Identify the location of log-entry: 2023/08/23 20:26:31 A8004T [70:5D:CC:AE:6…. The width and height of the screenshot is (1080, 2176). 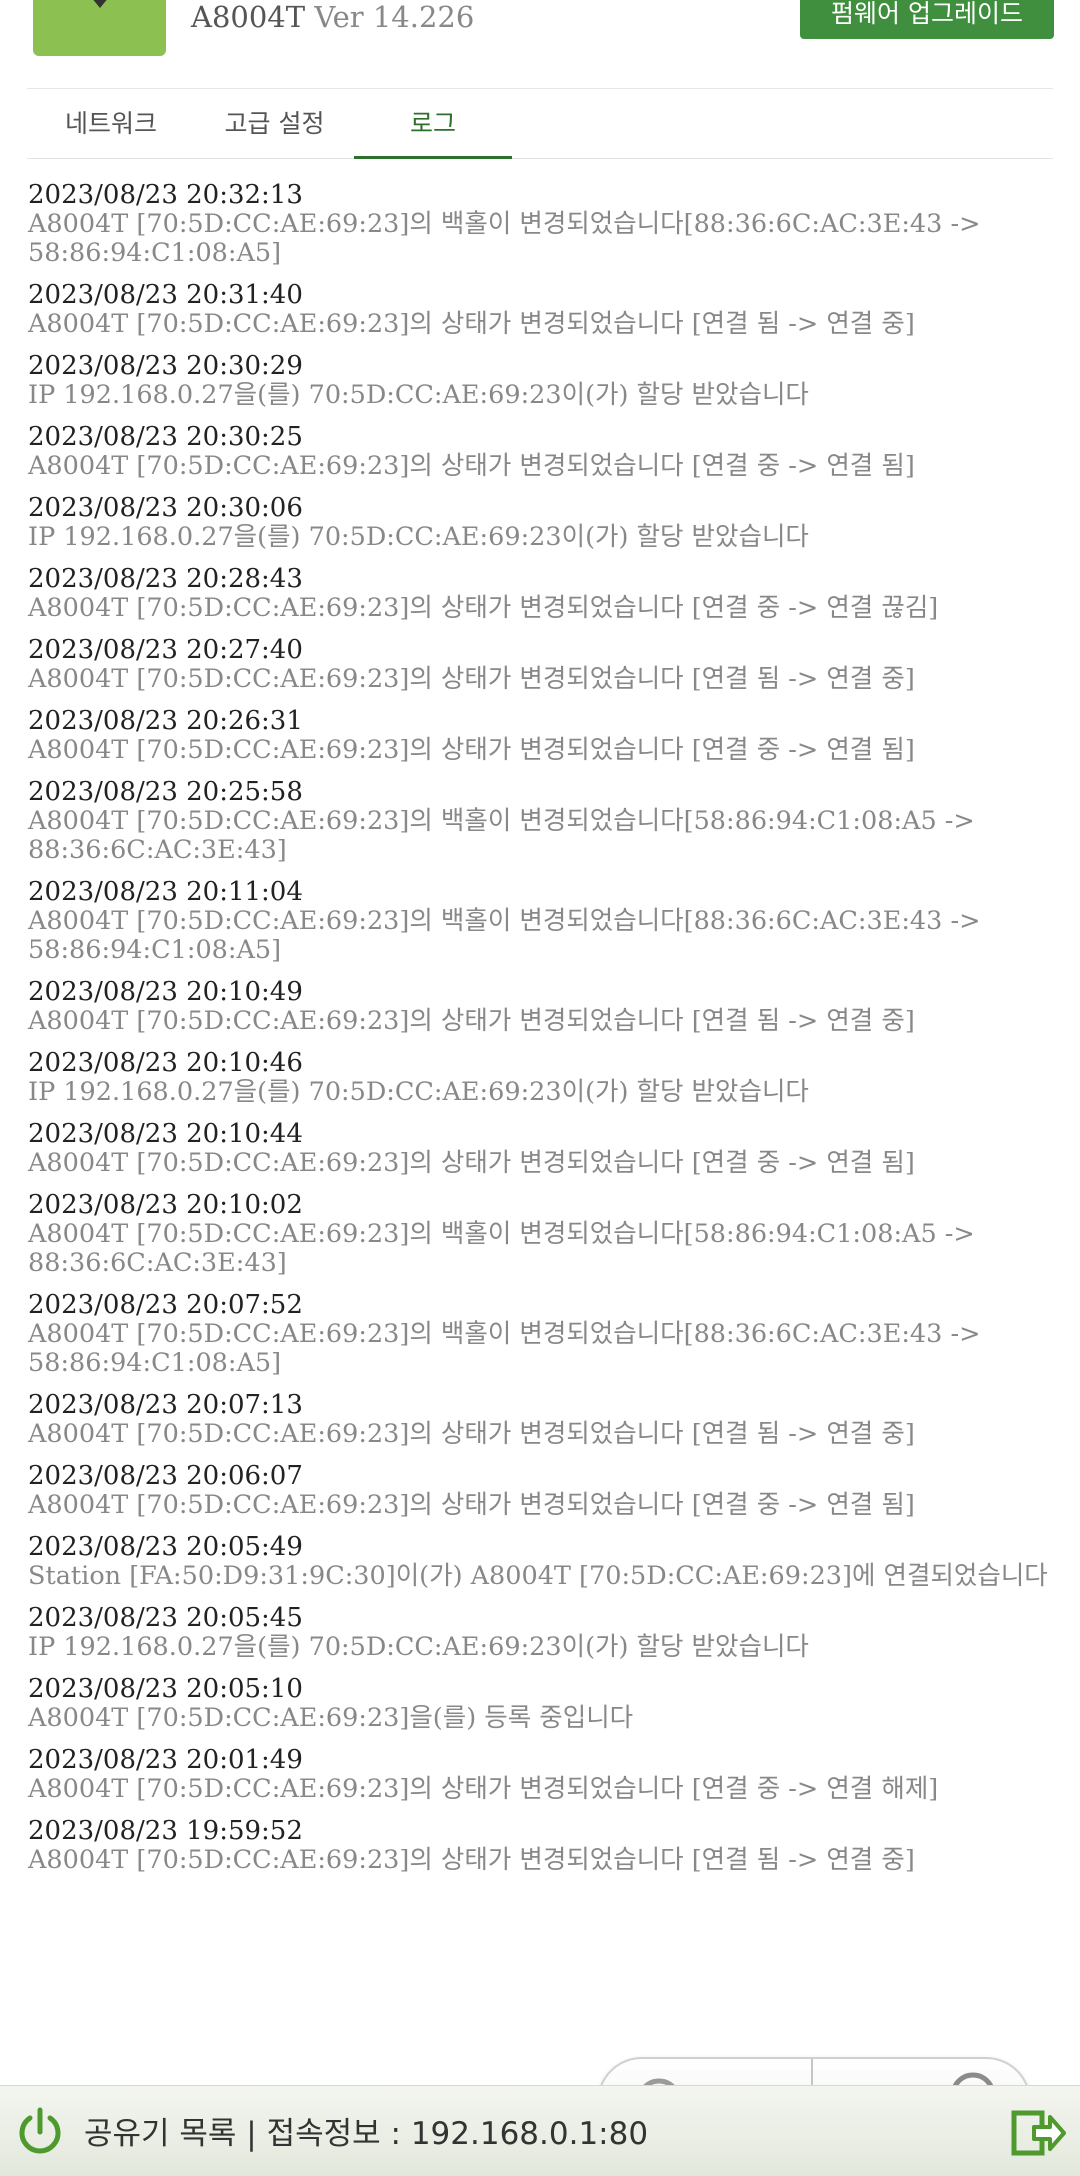
(543, 736).